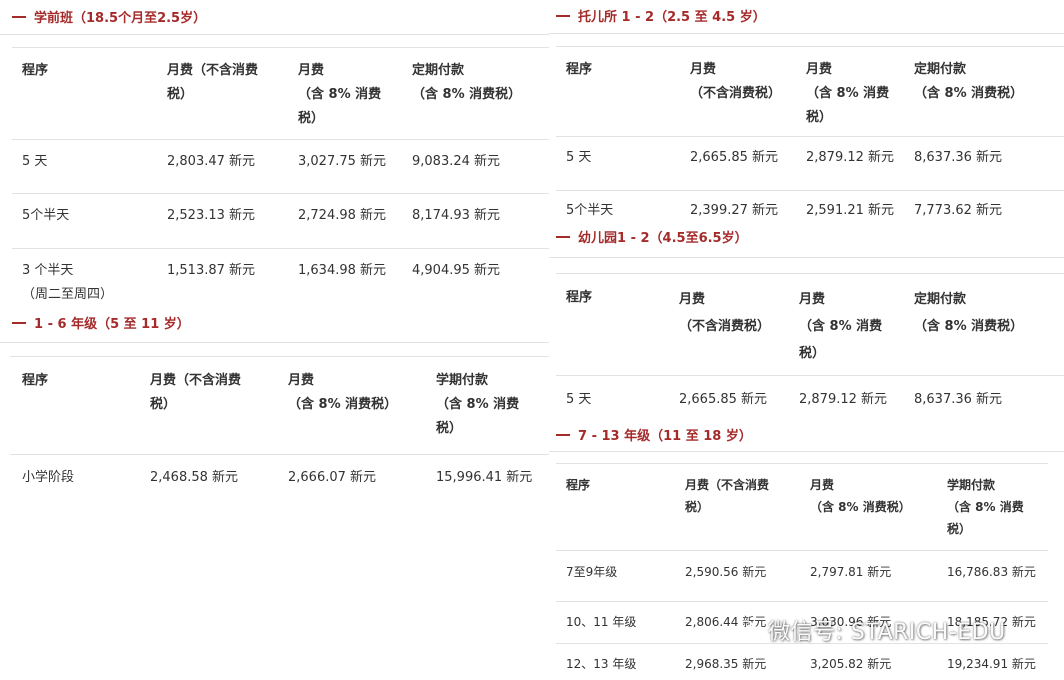  What do you see at coordinates (592, 572) in the screenshot?
I see `table-cell: 7至9年级` at bounding box center [592, 572].